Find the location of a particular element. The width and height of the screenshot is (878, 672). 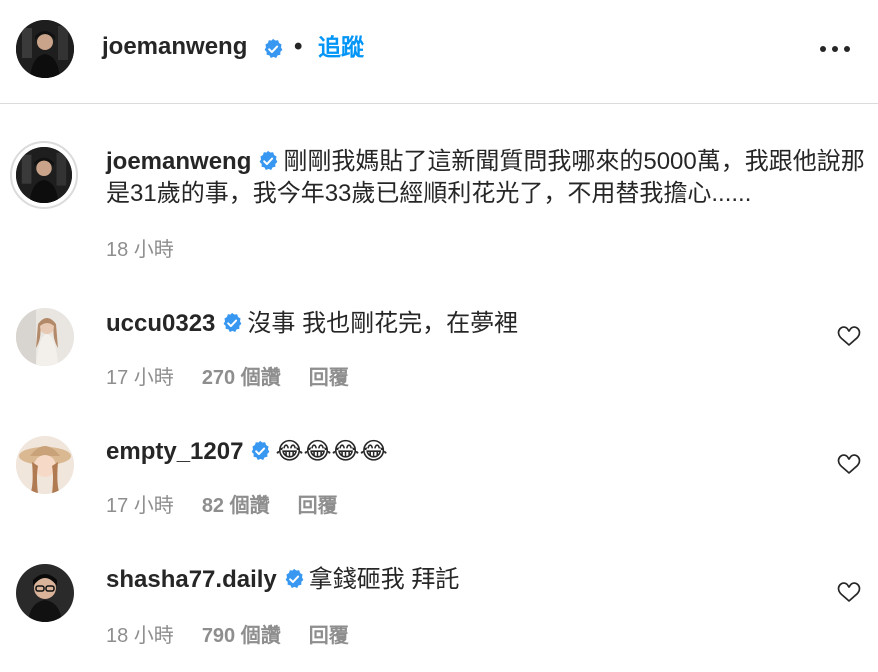

comment-text: 沒事 我也剛花完，在夢裡 is located at coordinates (383, 323).